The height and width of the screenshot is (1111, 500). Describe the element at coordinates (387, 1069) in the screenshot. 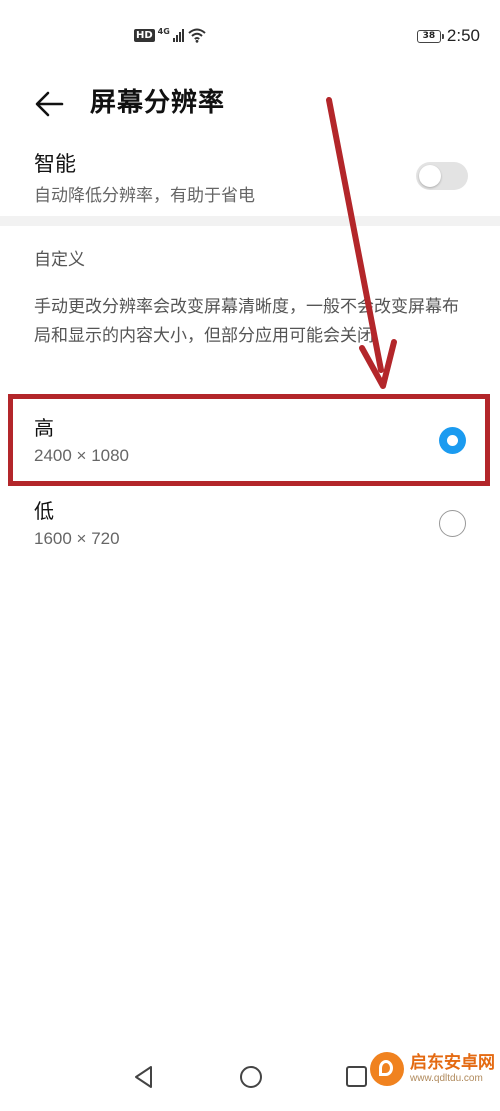

I see `watermark-logo-icon` at that location.